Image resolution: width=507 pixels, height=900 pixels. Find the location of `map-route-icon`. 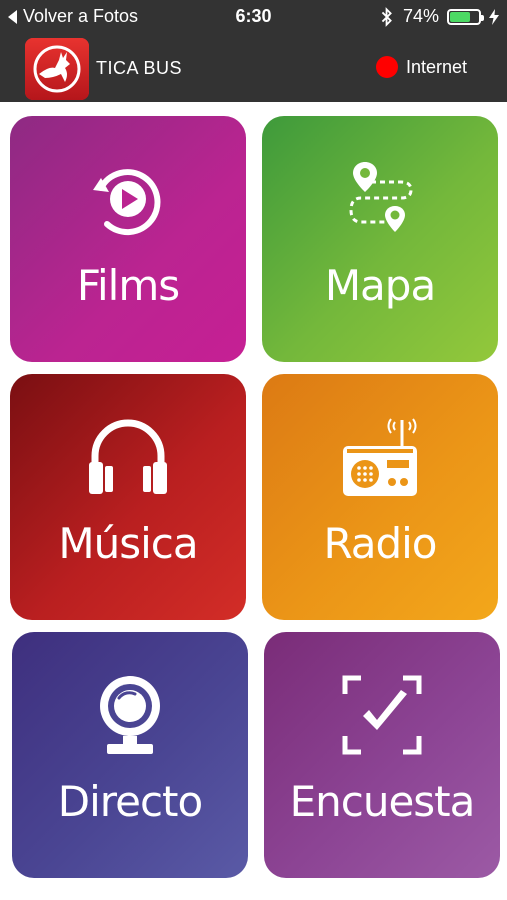

map-route-icon is located at coordinates (380, 198).